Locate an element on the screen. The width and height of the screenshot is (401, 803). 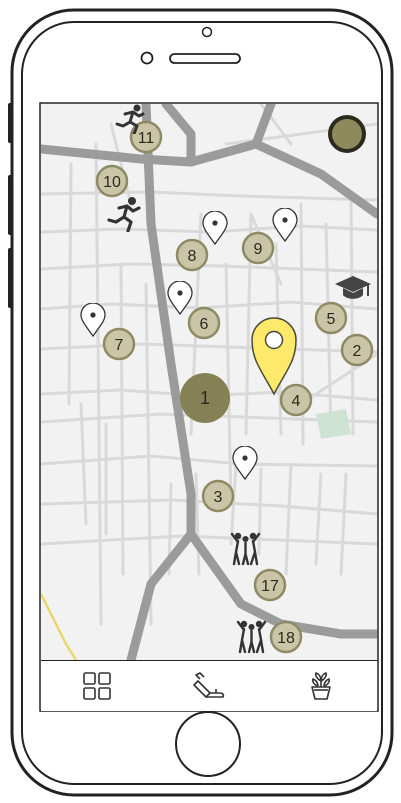
potted-plant-icon is located at coordinates (321, 686).